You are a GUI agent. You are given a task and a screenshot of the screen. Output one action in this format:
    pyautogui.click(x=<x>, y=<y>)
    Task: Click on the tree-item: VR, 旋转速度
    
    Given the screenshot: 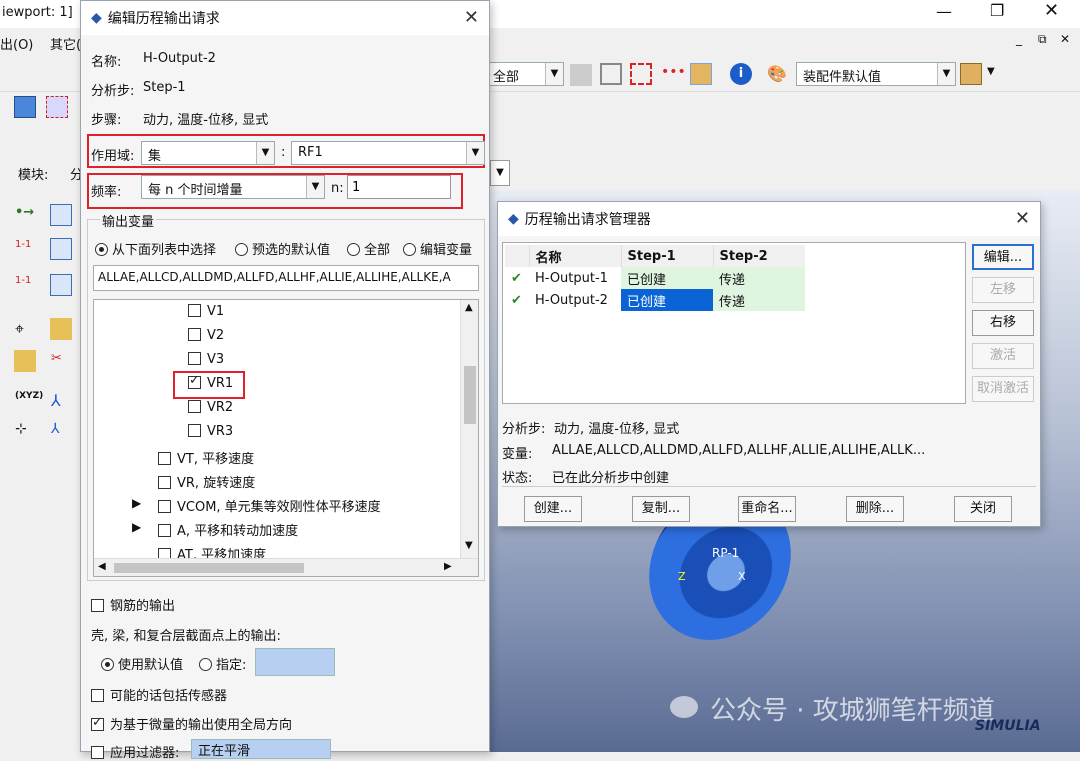 What is the action you would take?
    pyautogui.click(x=206, y=481)
    